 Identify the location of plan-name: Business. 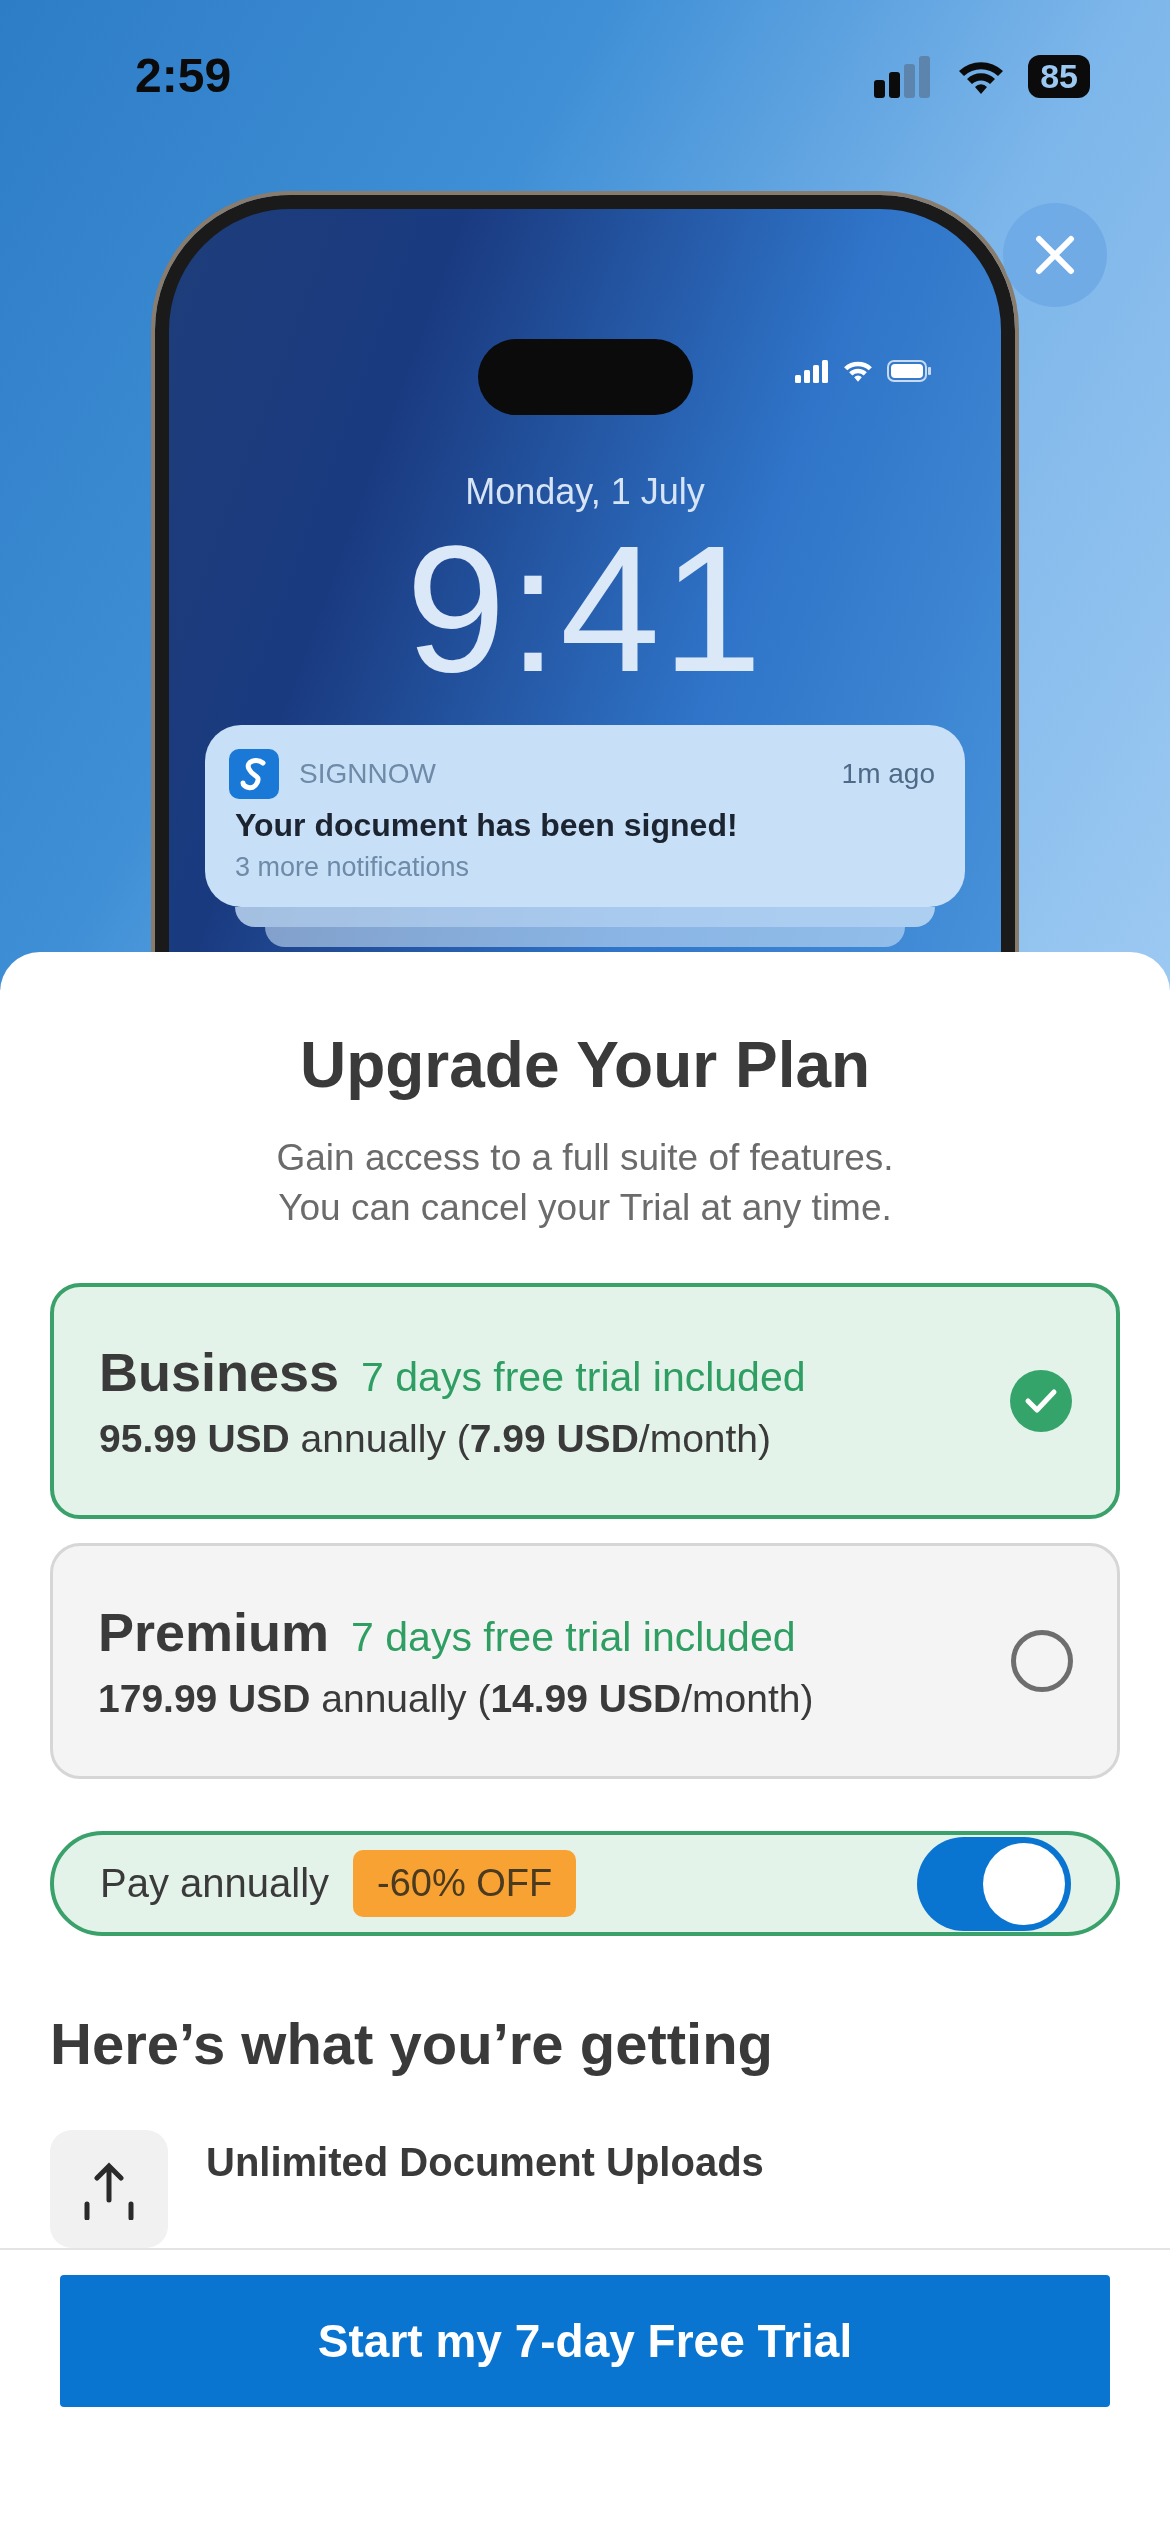
(219, 1372).